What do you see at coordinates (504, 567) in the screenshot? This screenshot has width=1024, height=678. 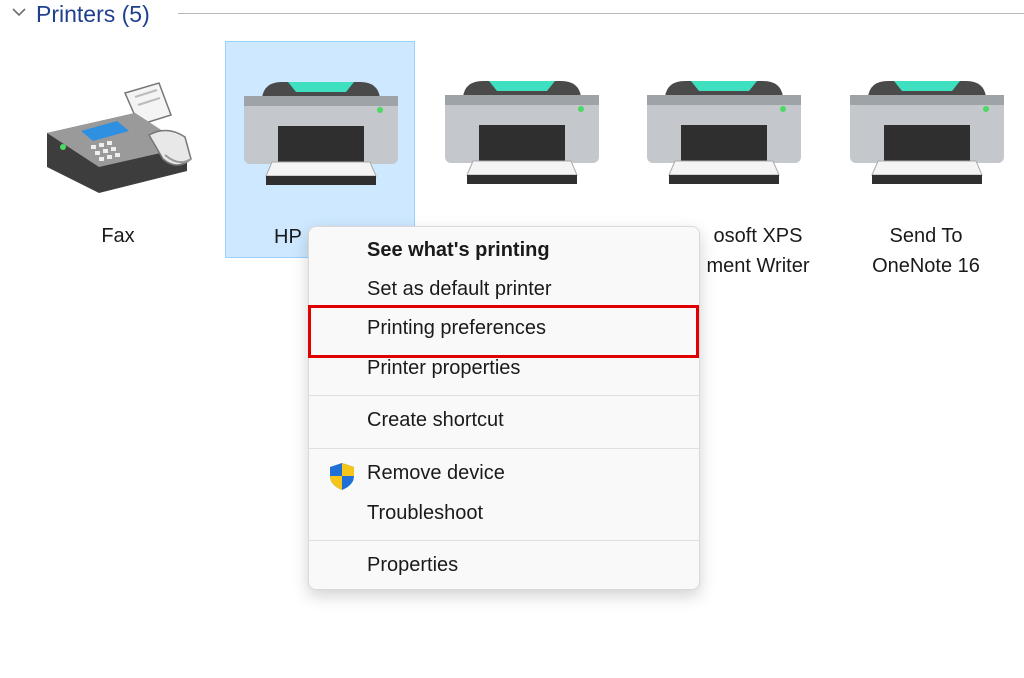 I see `menu-item-properties: Properties` at bounding box center [504, 567].